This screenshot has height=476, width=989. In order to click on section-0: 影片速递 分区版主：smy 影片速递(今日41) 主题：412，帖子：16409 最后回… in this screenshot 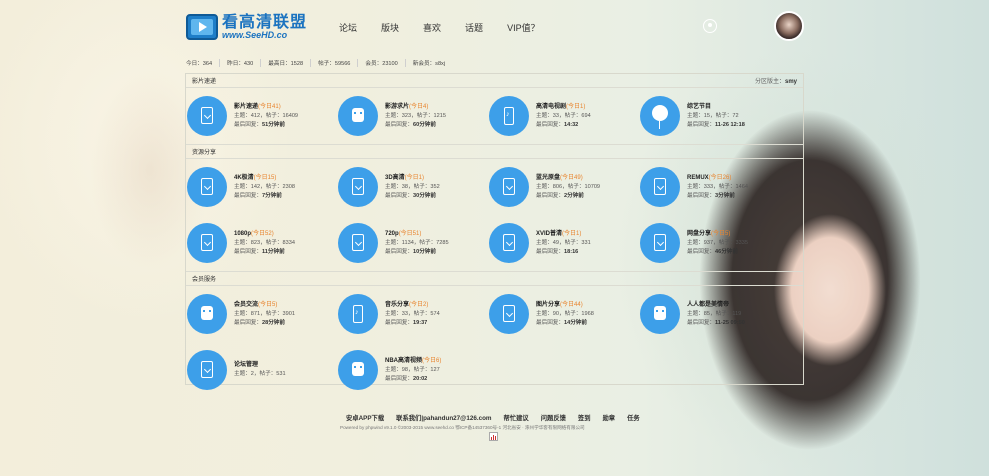, I will do `click(494, 109)`.